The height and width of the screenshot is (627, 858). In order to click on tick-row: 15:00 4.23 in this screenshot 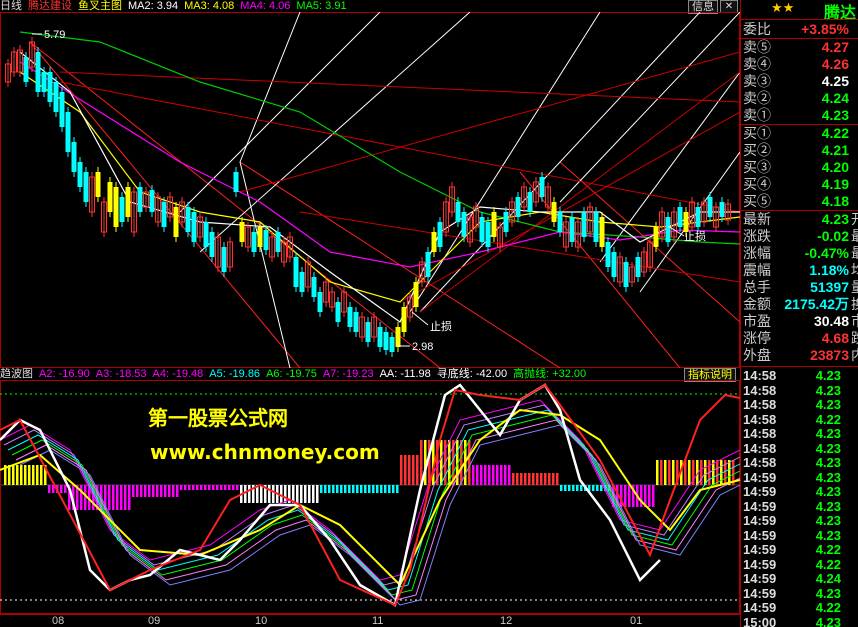, I will do `click(799, 621)`.